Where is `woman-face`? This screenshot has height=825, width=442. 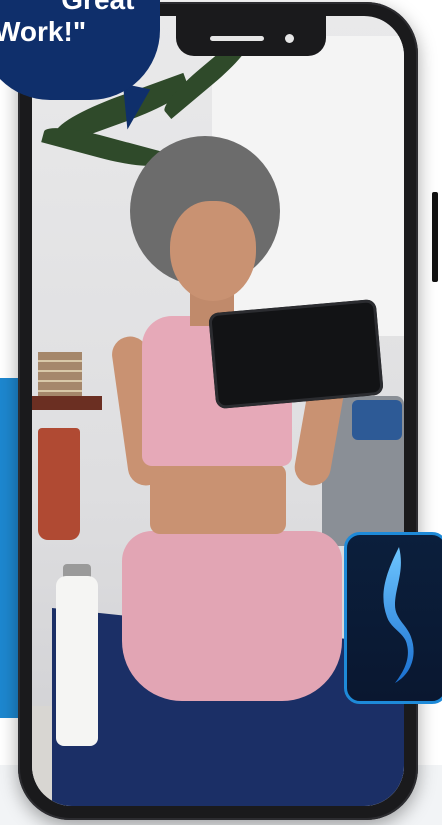 woman-face is located at coordinates (213, 251).